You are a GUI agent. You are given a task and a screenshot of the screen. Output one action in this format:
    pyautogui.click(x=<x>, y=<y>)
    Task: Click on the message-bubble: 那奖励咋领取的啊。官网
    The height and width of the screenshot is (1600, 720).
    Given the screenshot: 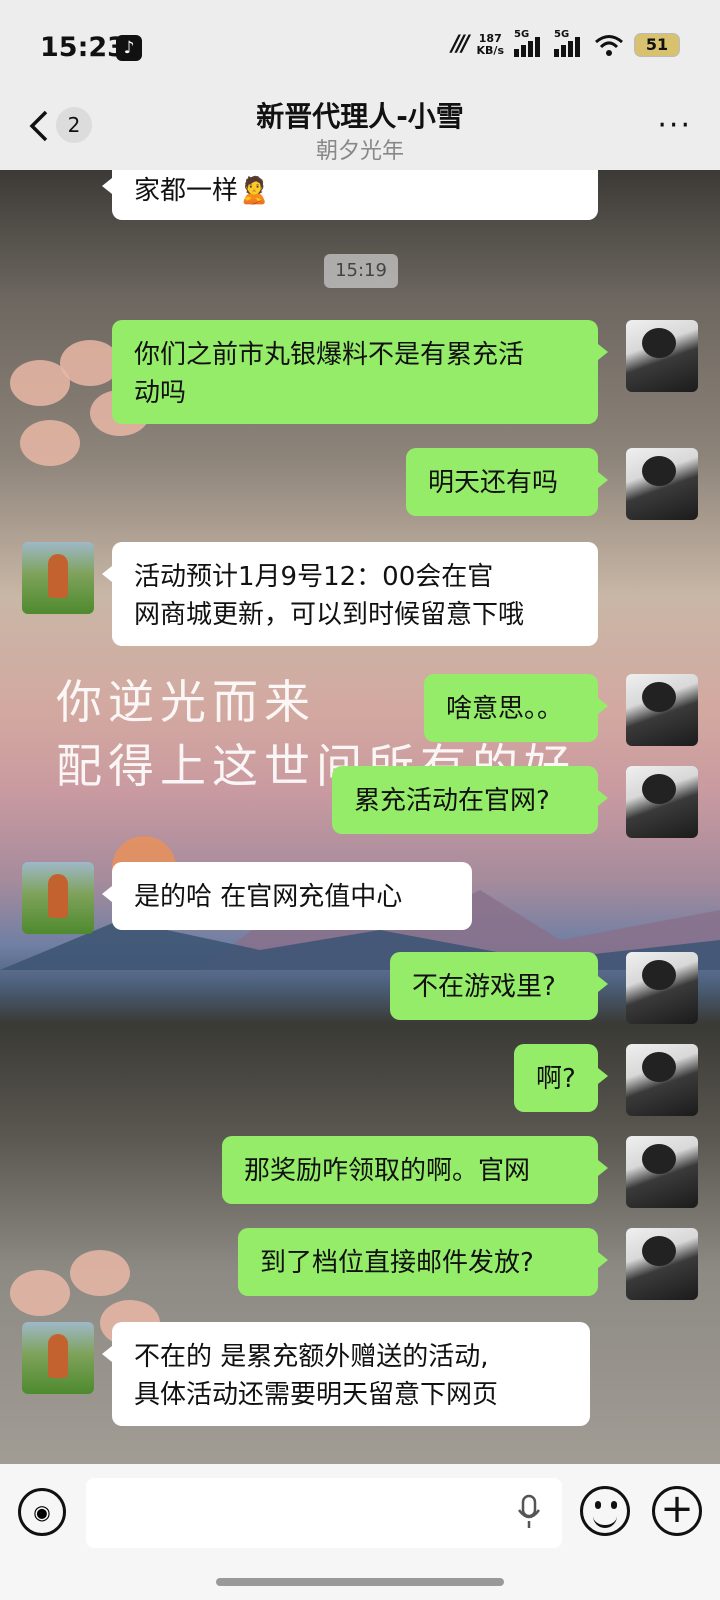 What is the action you would take?
    pyautogui.click(x=415, y=1170)
    